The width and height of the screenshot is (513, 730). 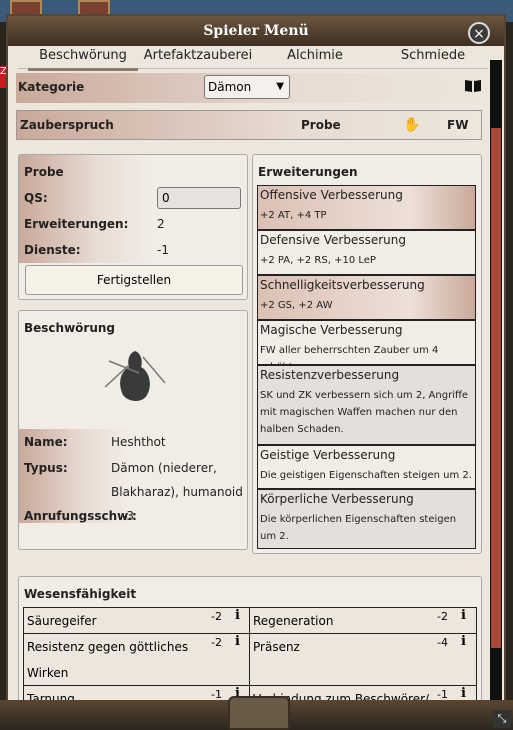 What do you see at coordinates (473, 86) in the screenshot?
I see `book-icon` at bounding box center [473, 86].